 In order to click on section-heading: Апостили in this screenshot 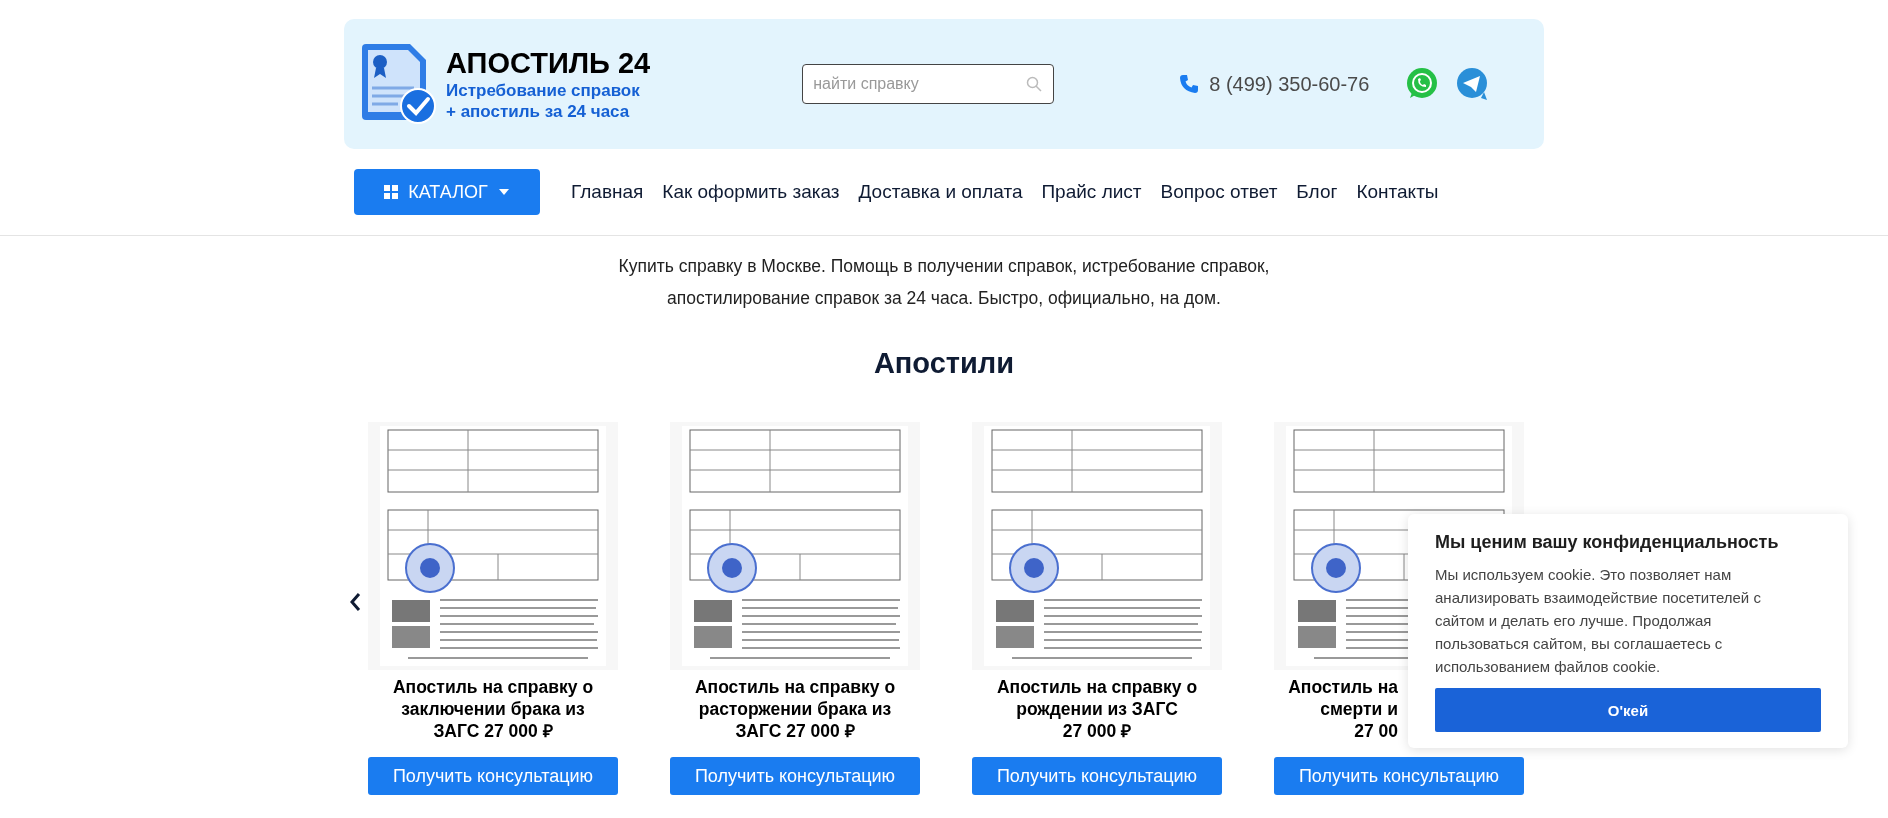, I will do `click(944, 363)`.